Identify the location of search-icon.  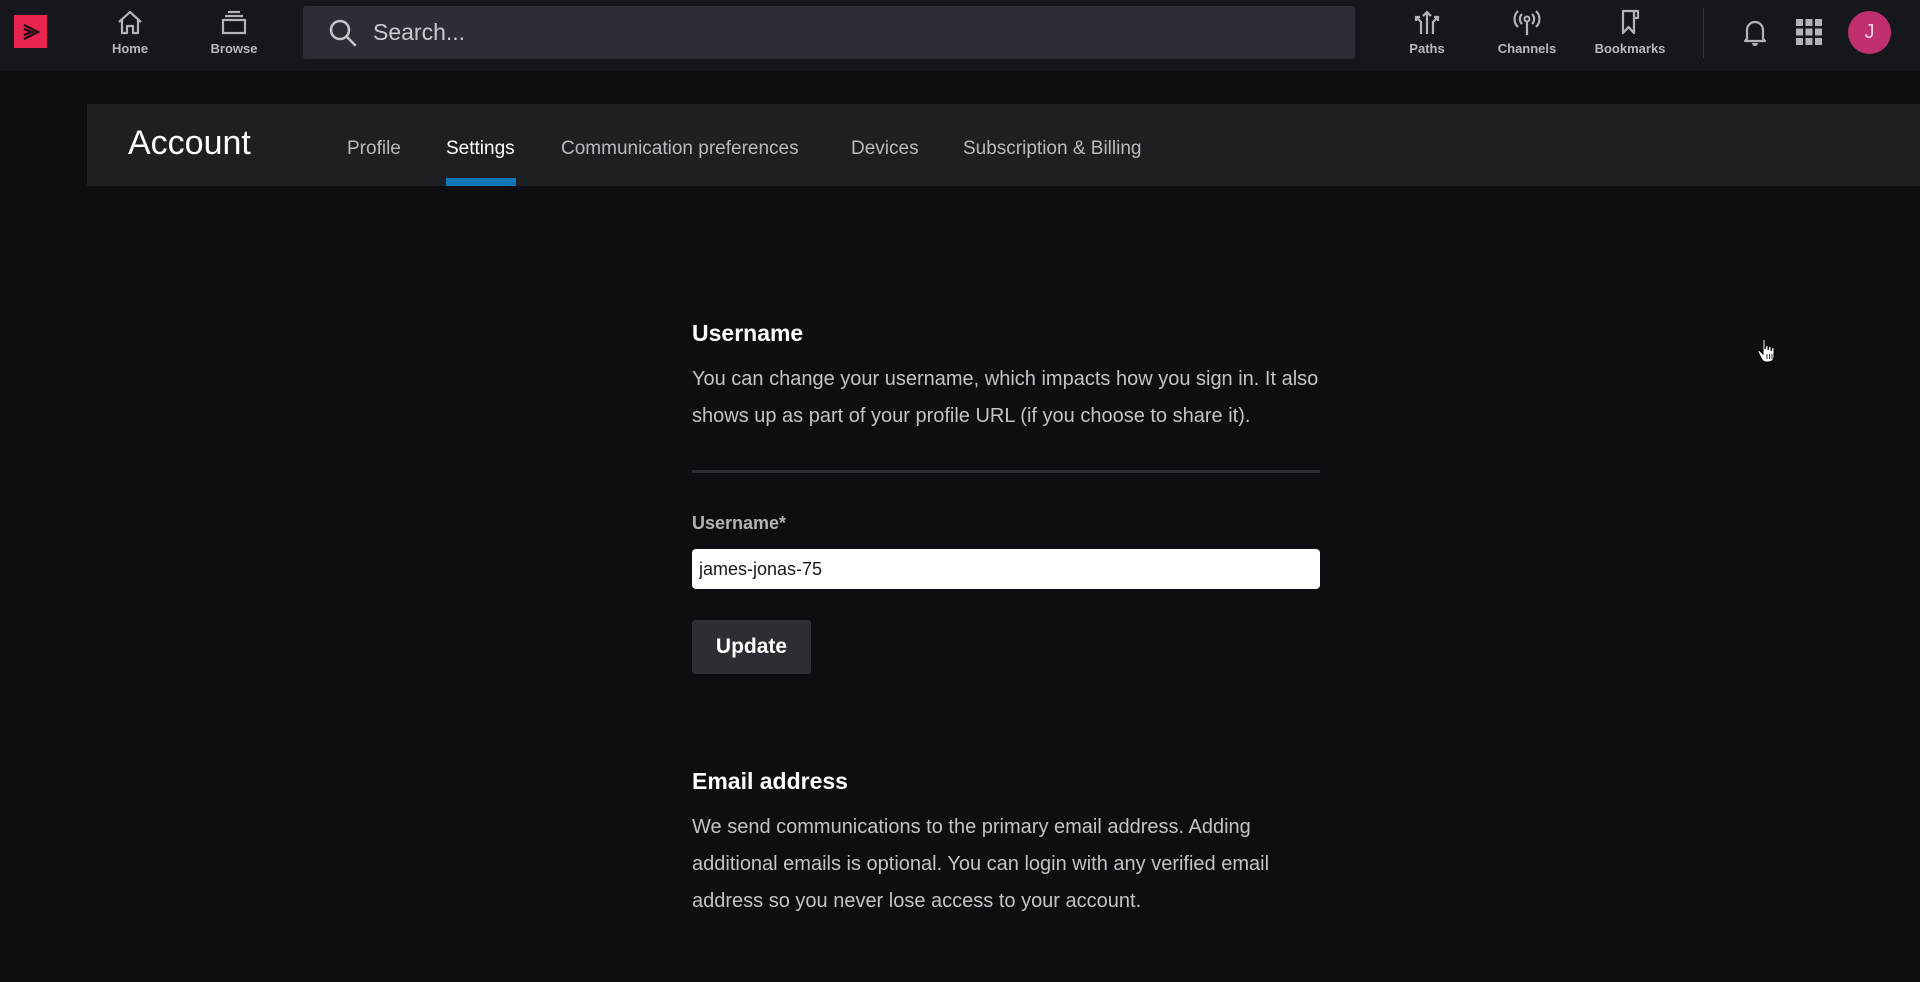
(343, 32).